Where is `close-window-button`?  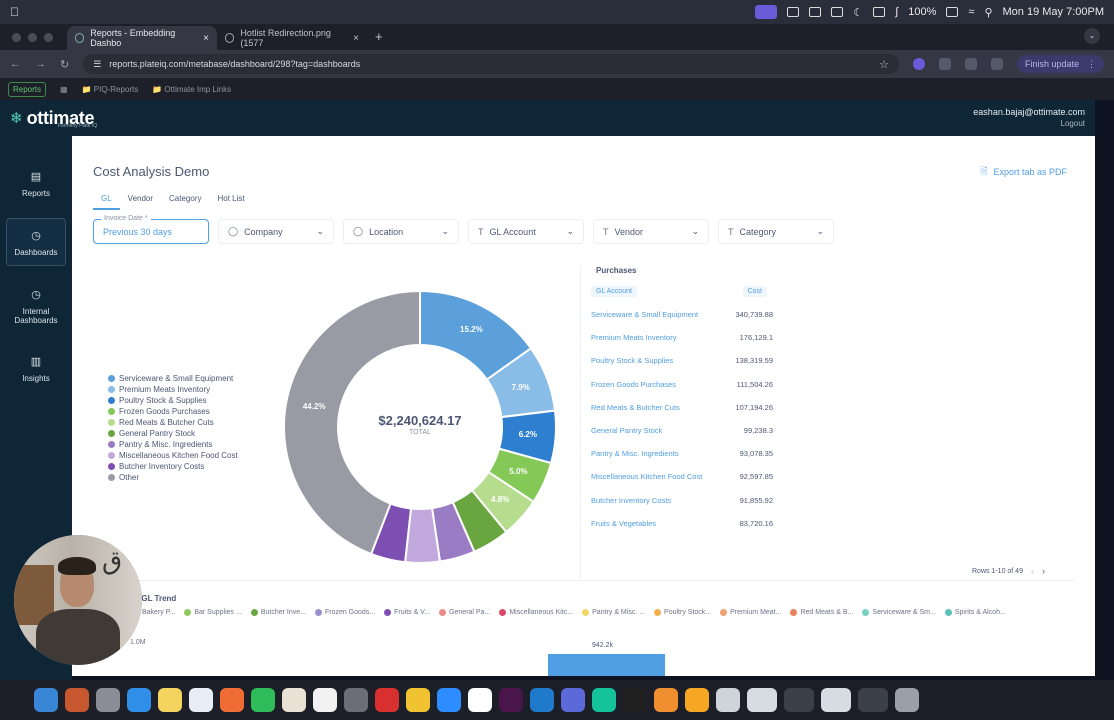
close-window-button is located at coordinates (16, 37).